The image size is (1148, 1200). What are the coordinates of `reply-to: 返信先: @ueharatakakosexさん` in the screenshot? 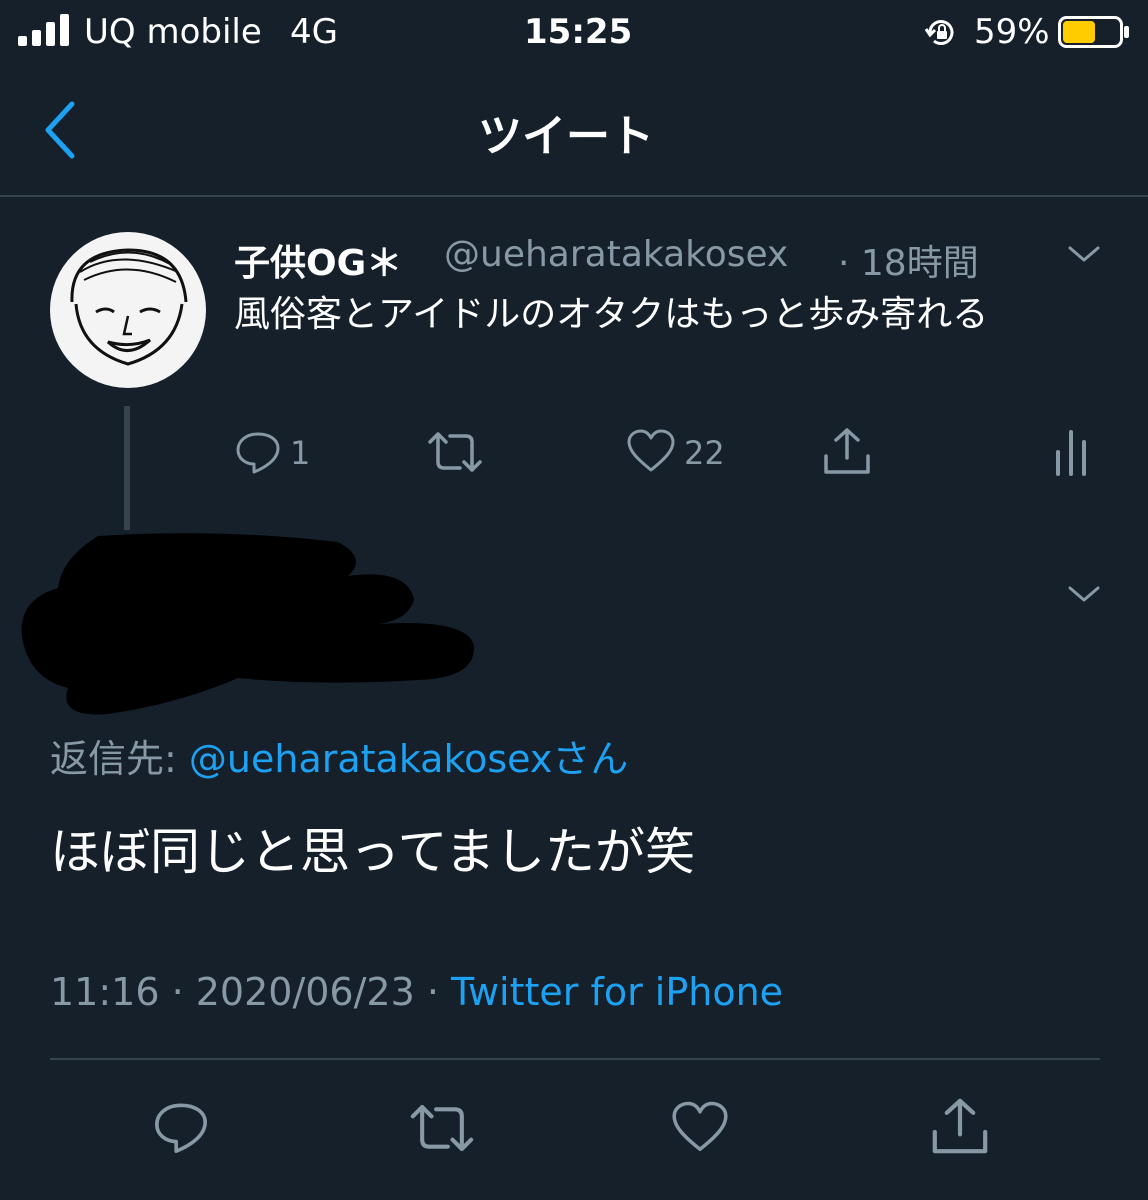 It's located at (339, 755).